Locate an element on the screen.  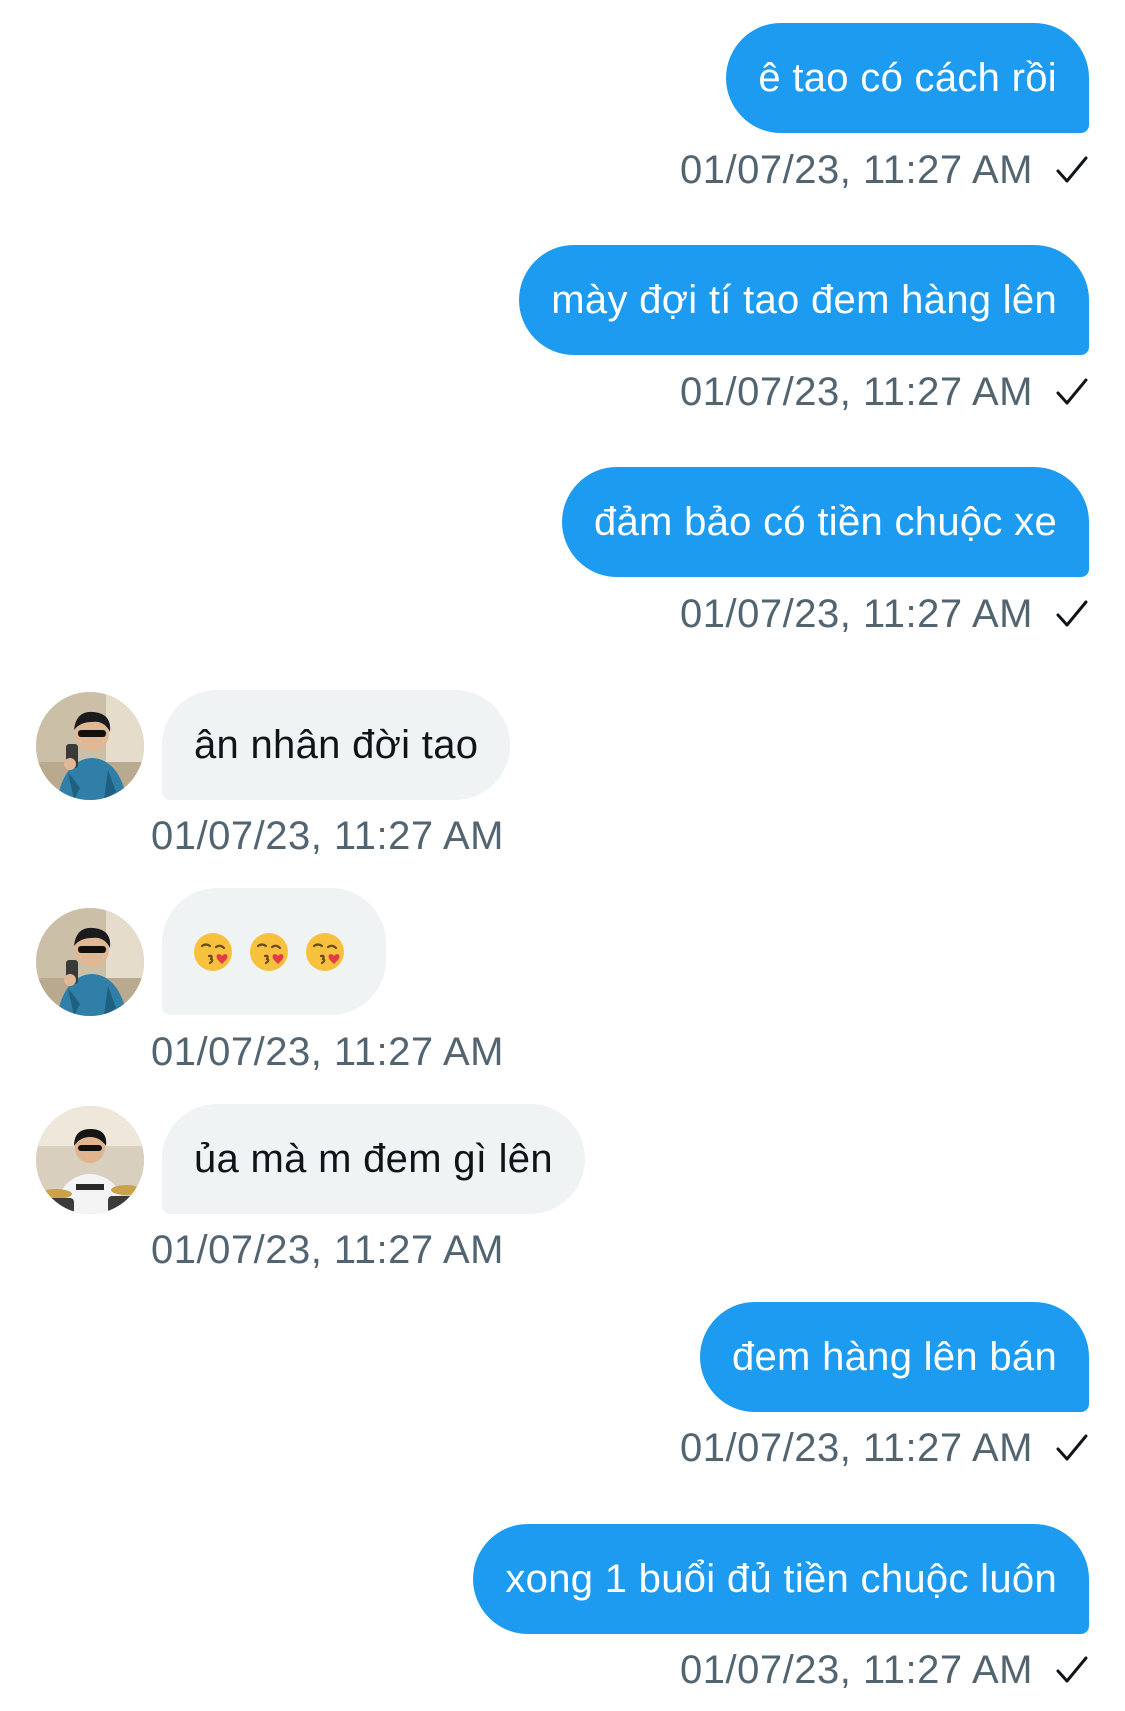
message-bubble: ê tao có cách rồi is located at coordinates (907, 78).